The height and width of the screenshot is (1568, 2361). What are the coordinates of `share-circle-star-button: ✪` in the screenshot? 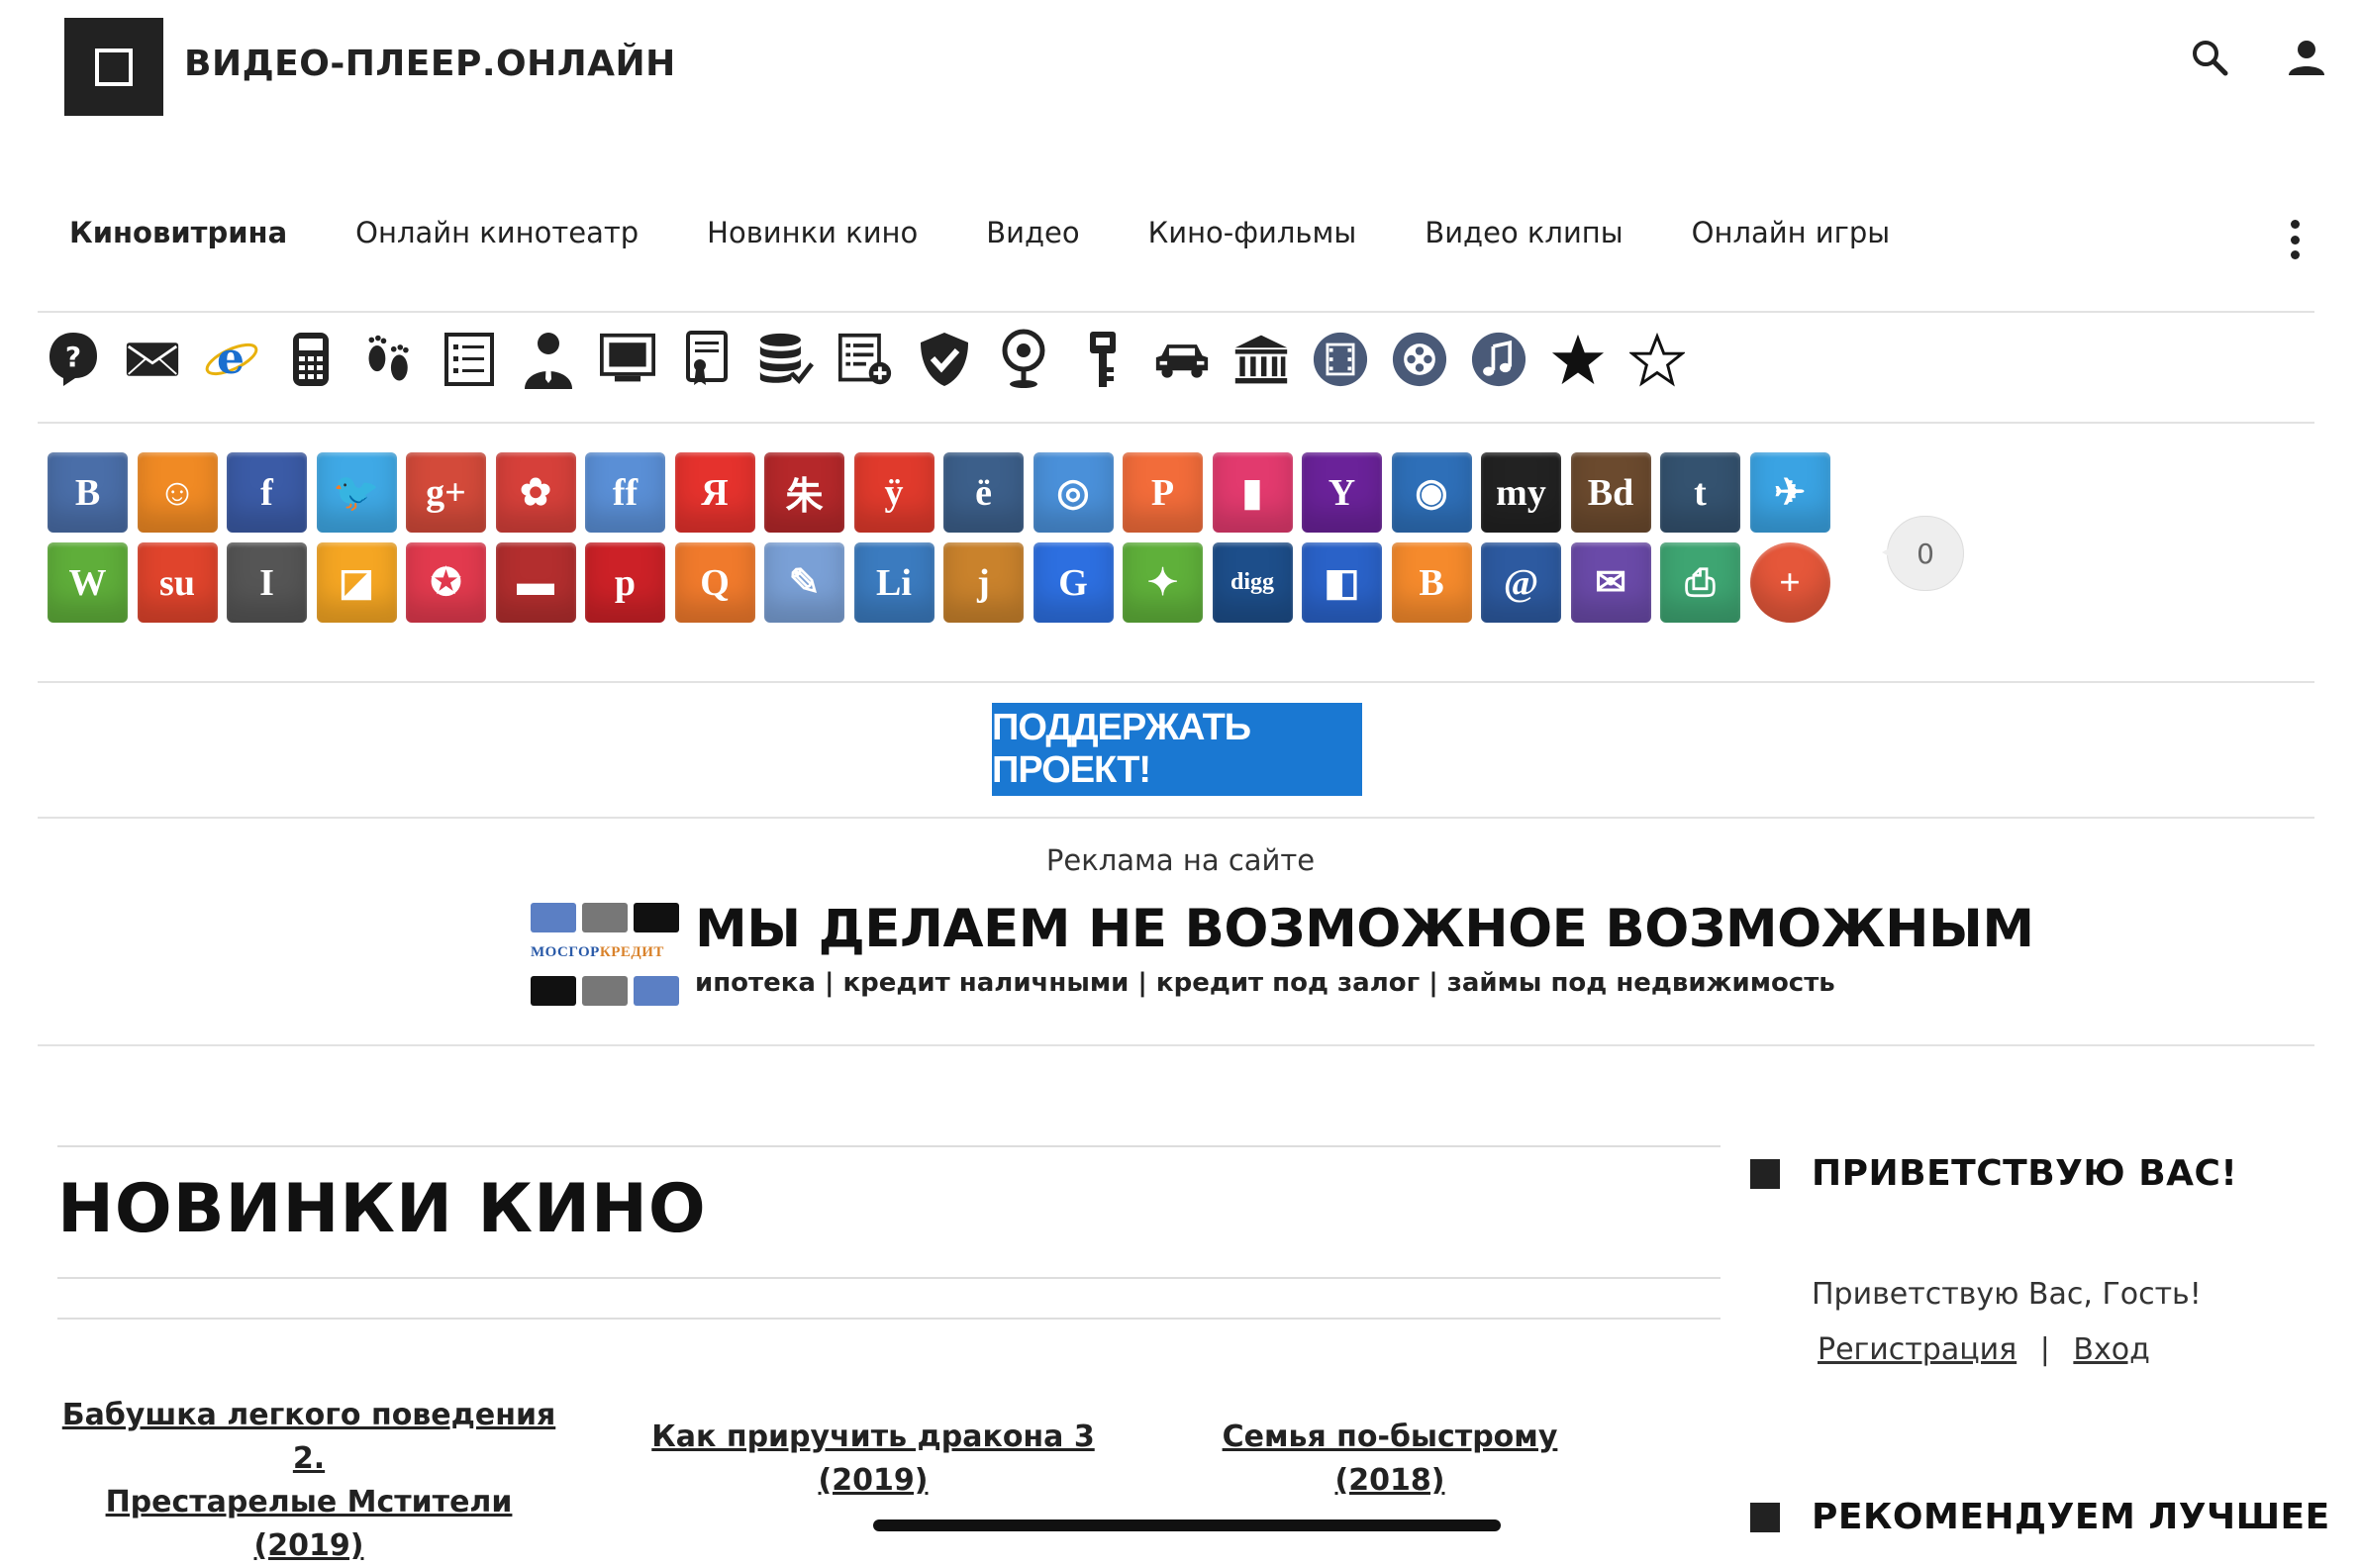 It's located at (446, 582).